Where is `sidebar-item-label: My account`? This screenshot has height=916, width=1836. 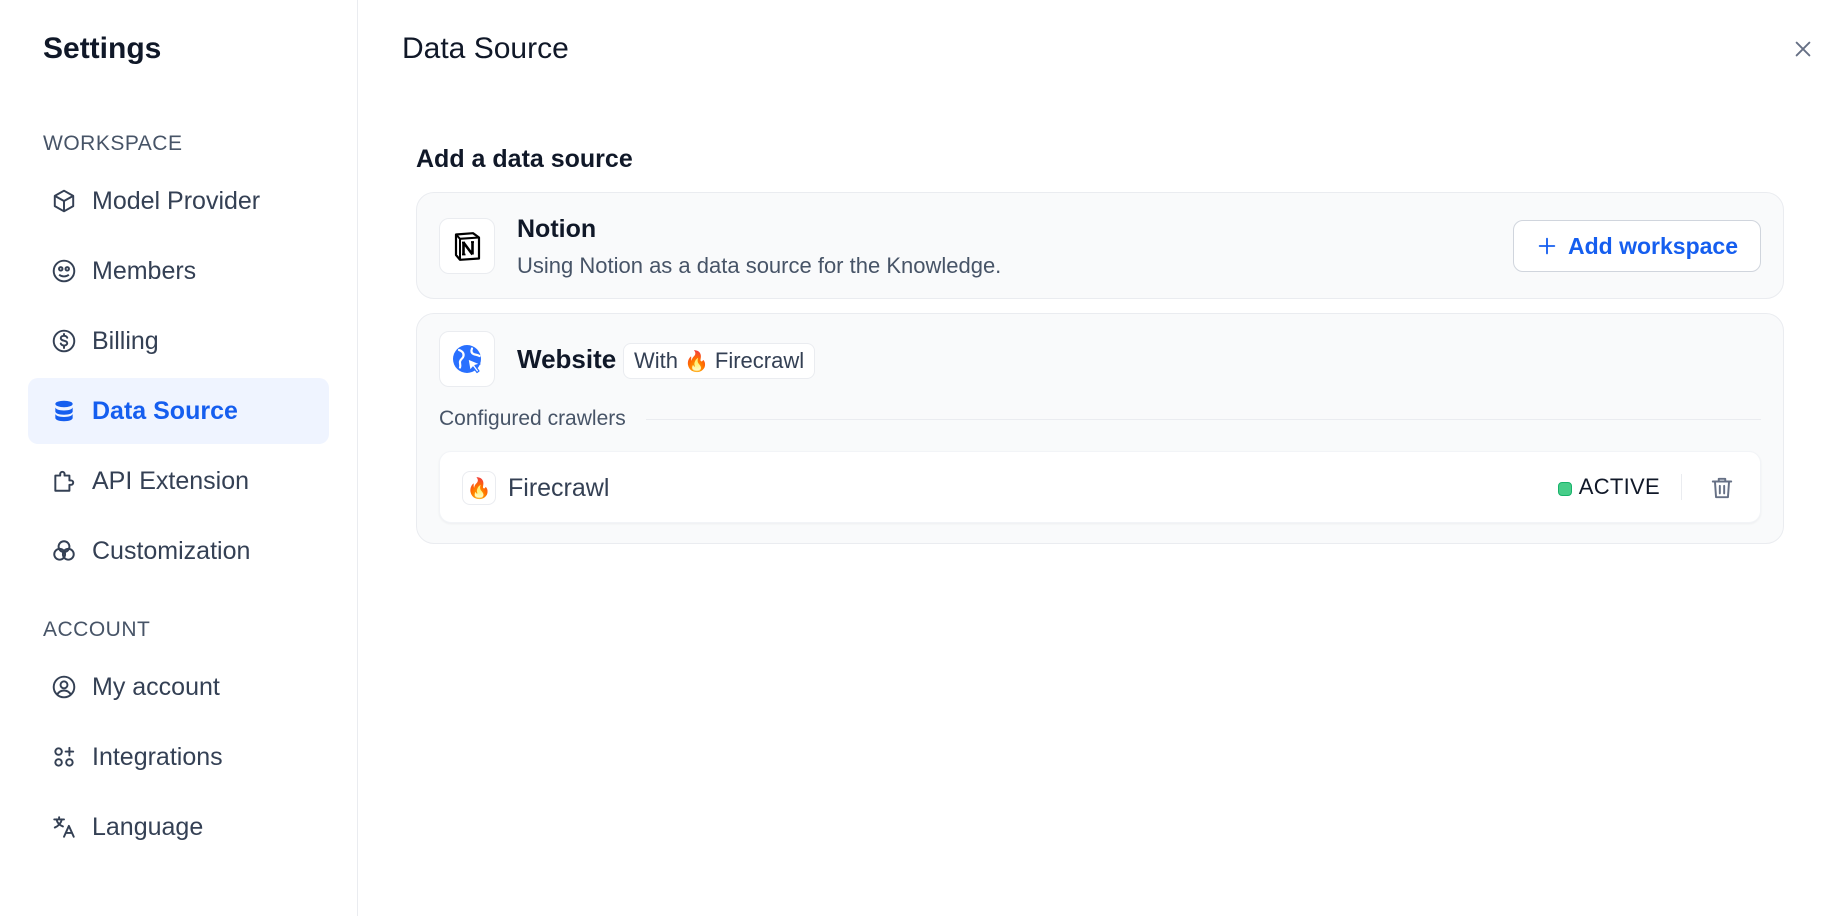 sidebar-item-label: My account is located at coordinates (156, 686).